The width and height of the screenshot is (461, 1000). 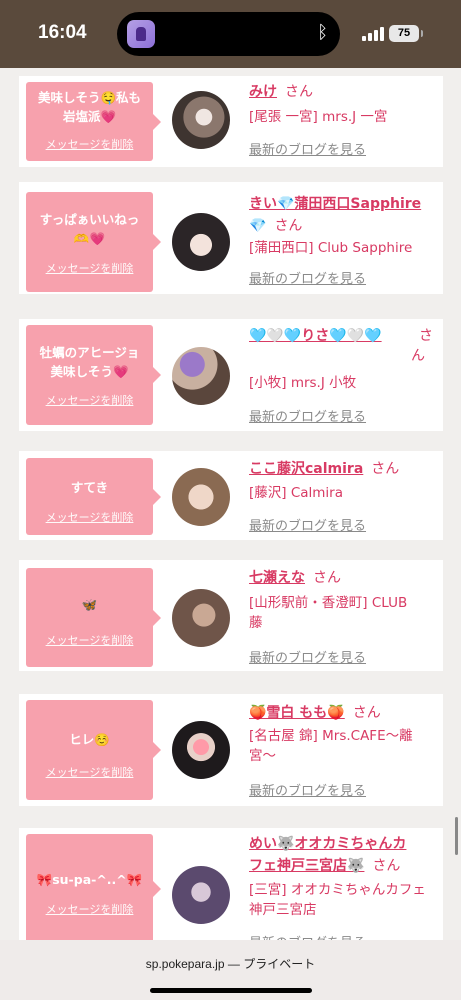 I want to click on shop-location: [藤沢] Calmira, so click(x=296, y=493).